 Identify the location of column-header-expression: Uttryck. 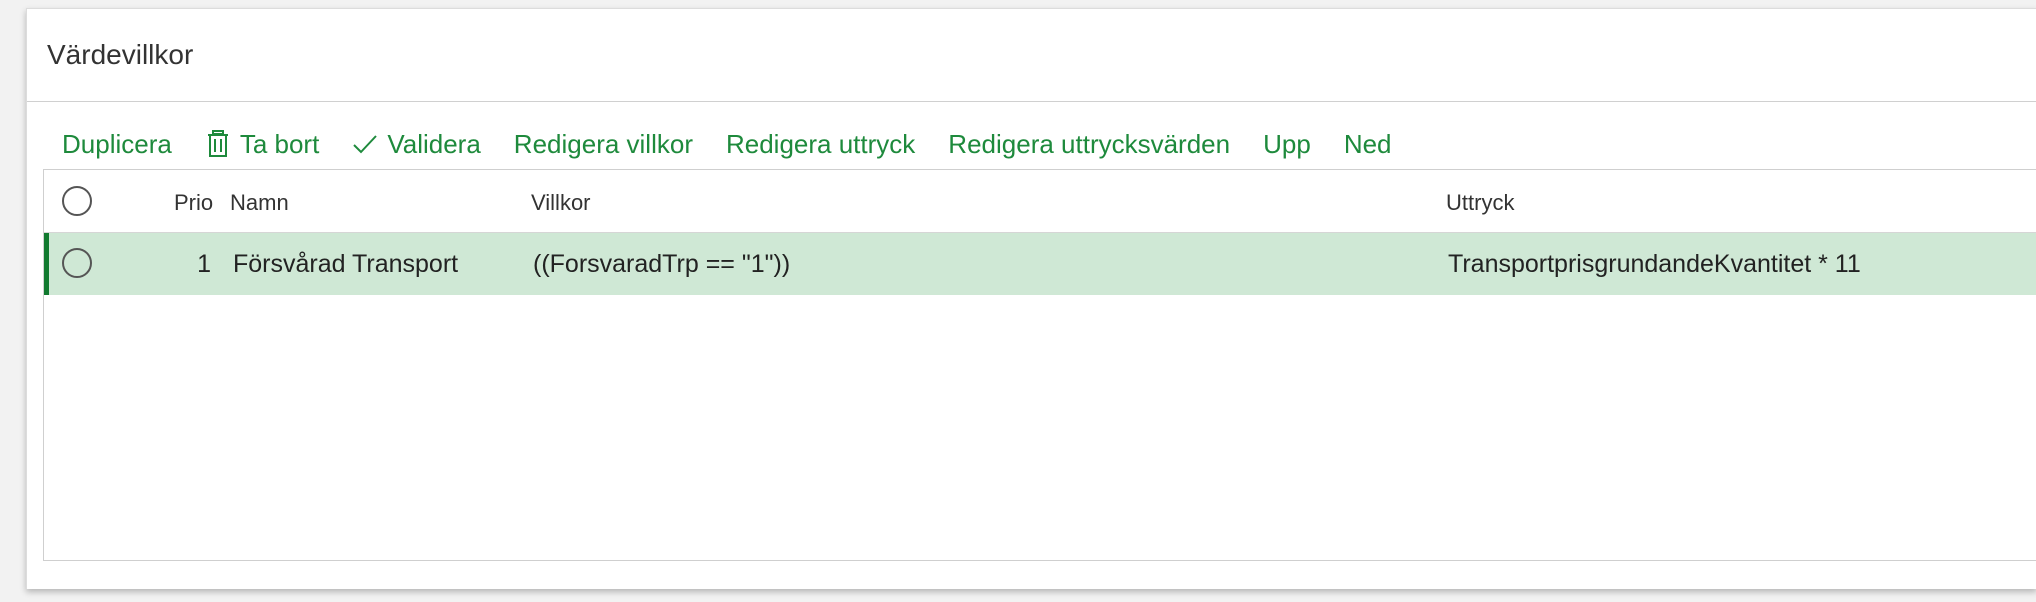
(1480, 203).